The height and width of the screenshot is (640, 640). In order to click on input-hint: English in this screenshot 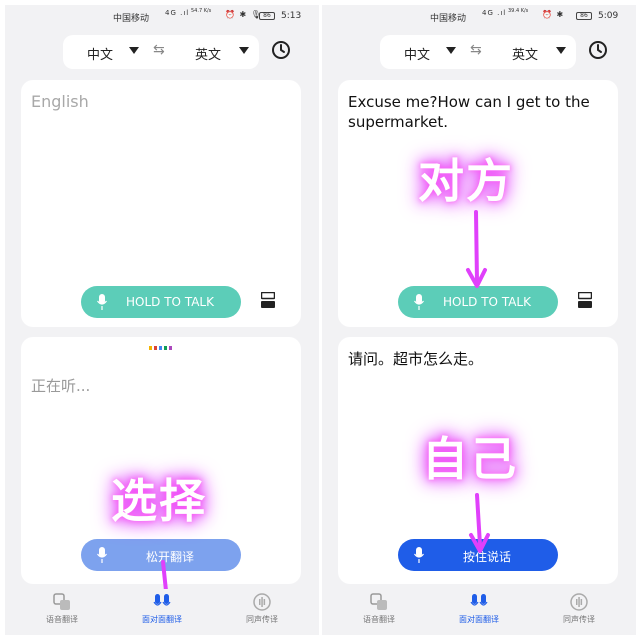, I will do `click(60, 101)`.